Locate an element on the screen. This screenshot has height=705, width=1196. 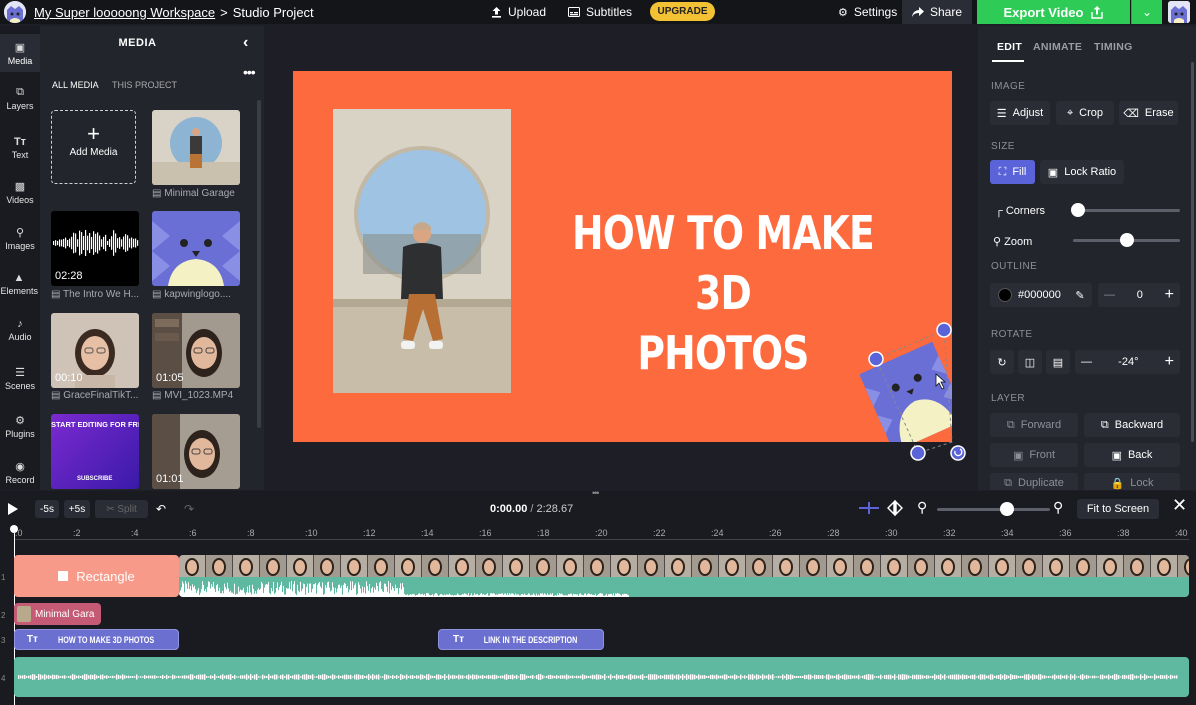
upload-button: Upload is located at coordinates (518, 12).